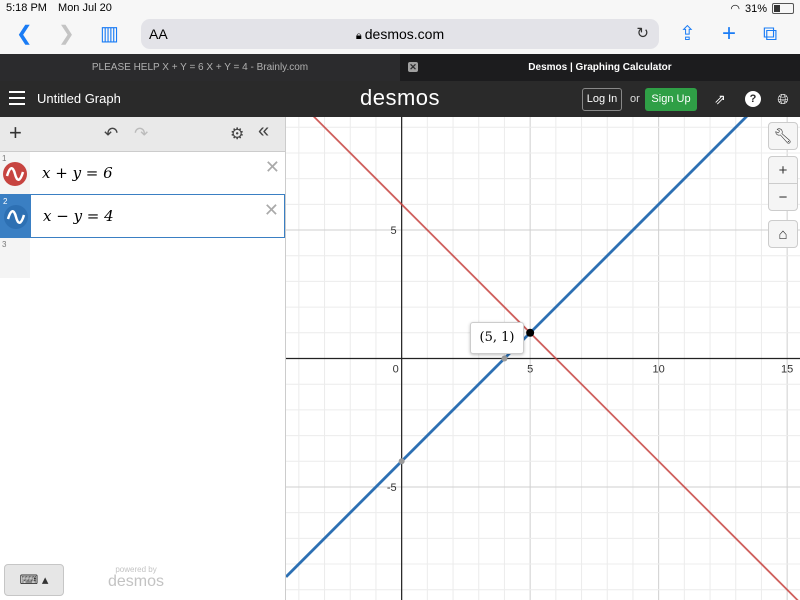 This screenshot has height=600, width=800. I want to click on y-intercept-point, so click(401, 461).